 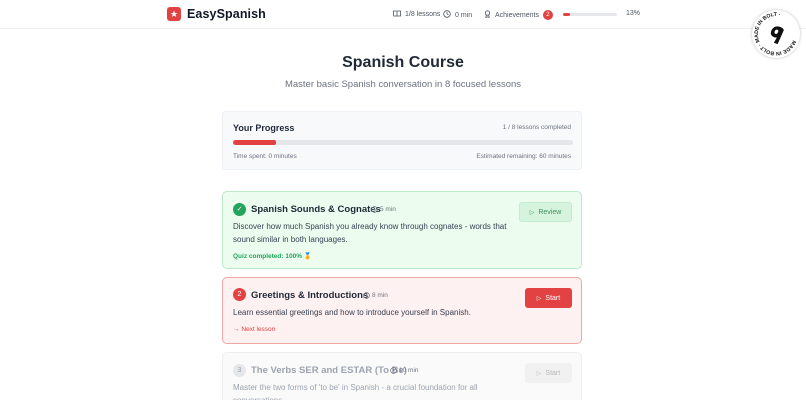 I want to click on next-lesson-text: Next lesson, so click(x=258, y=329).